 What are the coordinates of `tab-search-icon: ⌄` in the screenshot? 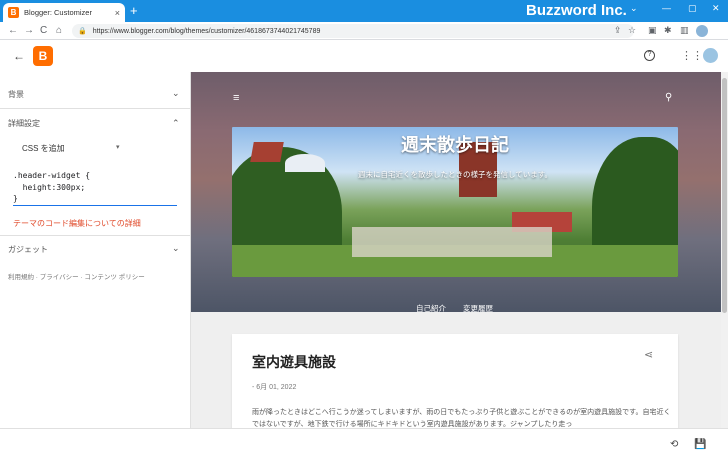 It's located at (634, 8).